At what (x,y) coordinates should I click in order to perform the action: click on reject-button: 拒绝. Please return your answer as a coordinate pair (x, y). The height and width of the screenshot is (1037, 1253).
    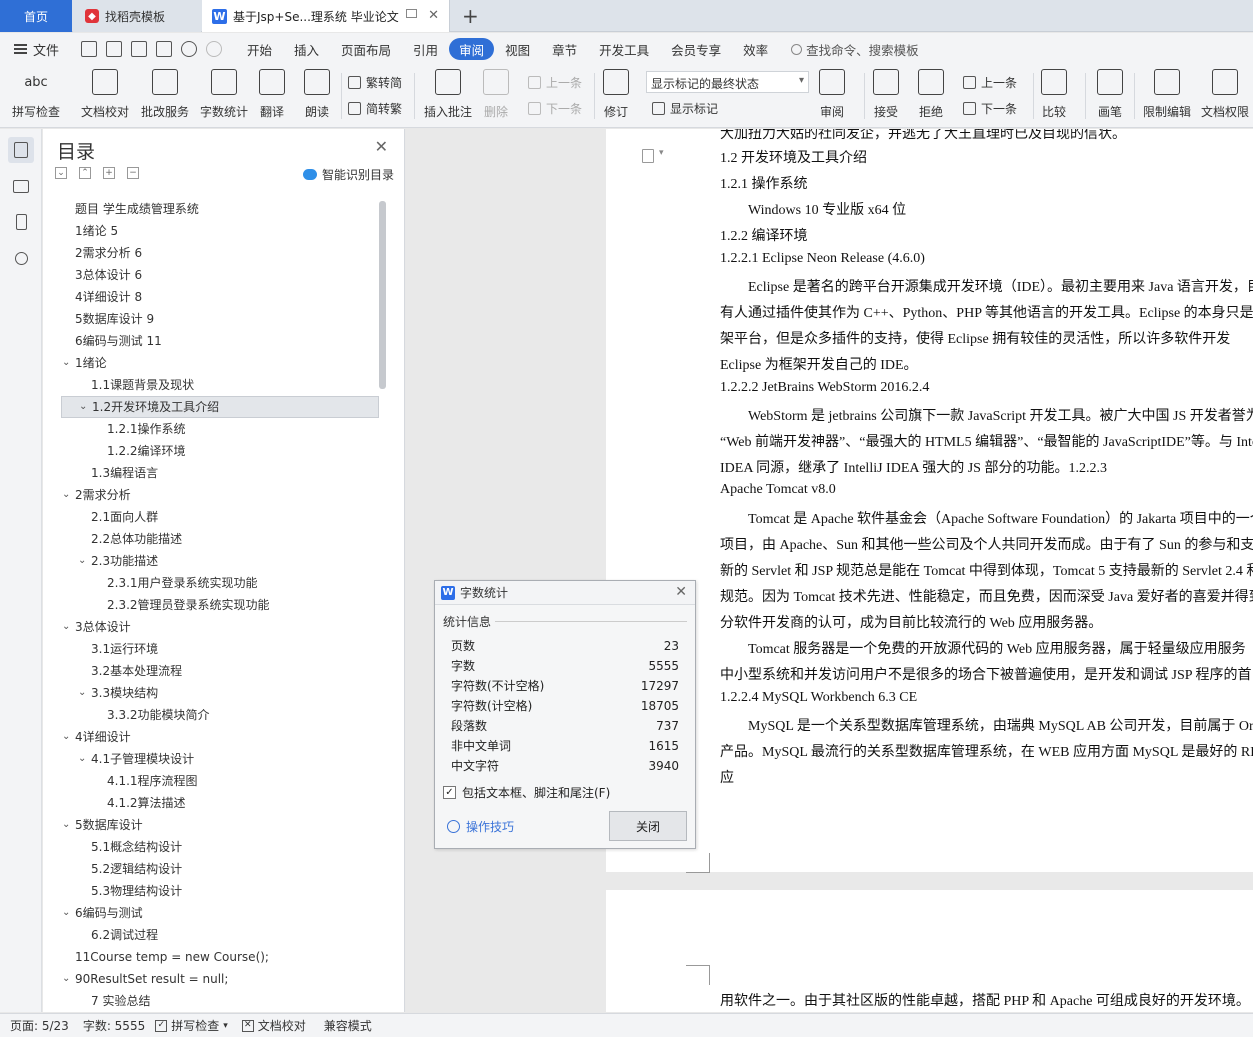
    Looking at the image, I should click on (931, 94).